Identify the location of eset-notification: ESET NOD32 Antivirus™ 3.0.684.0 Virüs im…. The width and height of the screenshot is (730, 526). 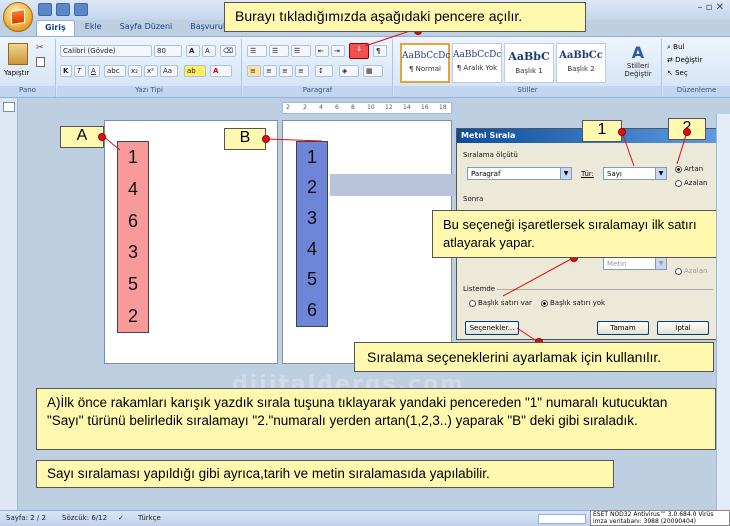
(660, 518).